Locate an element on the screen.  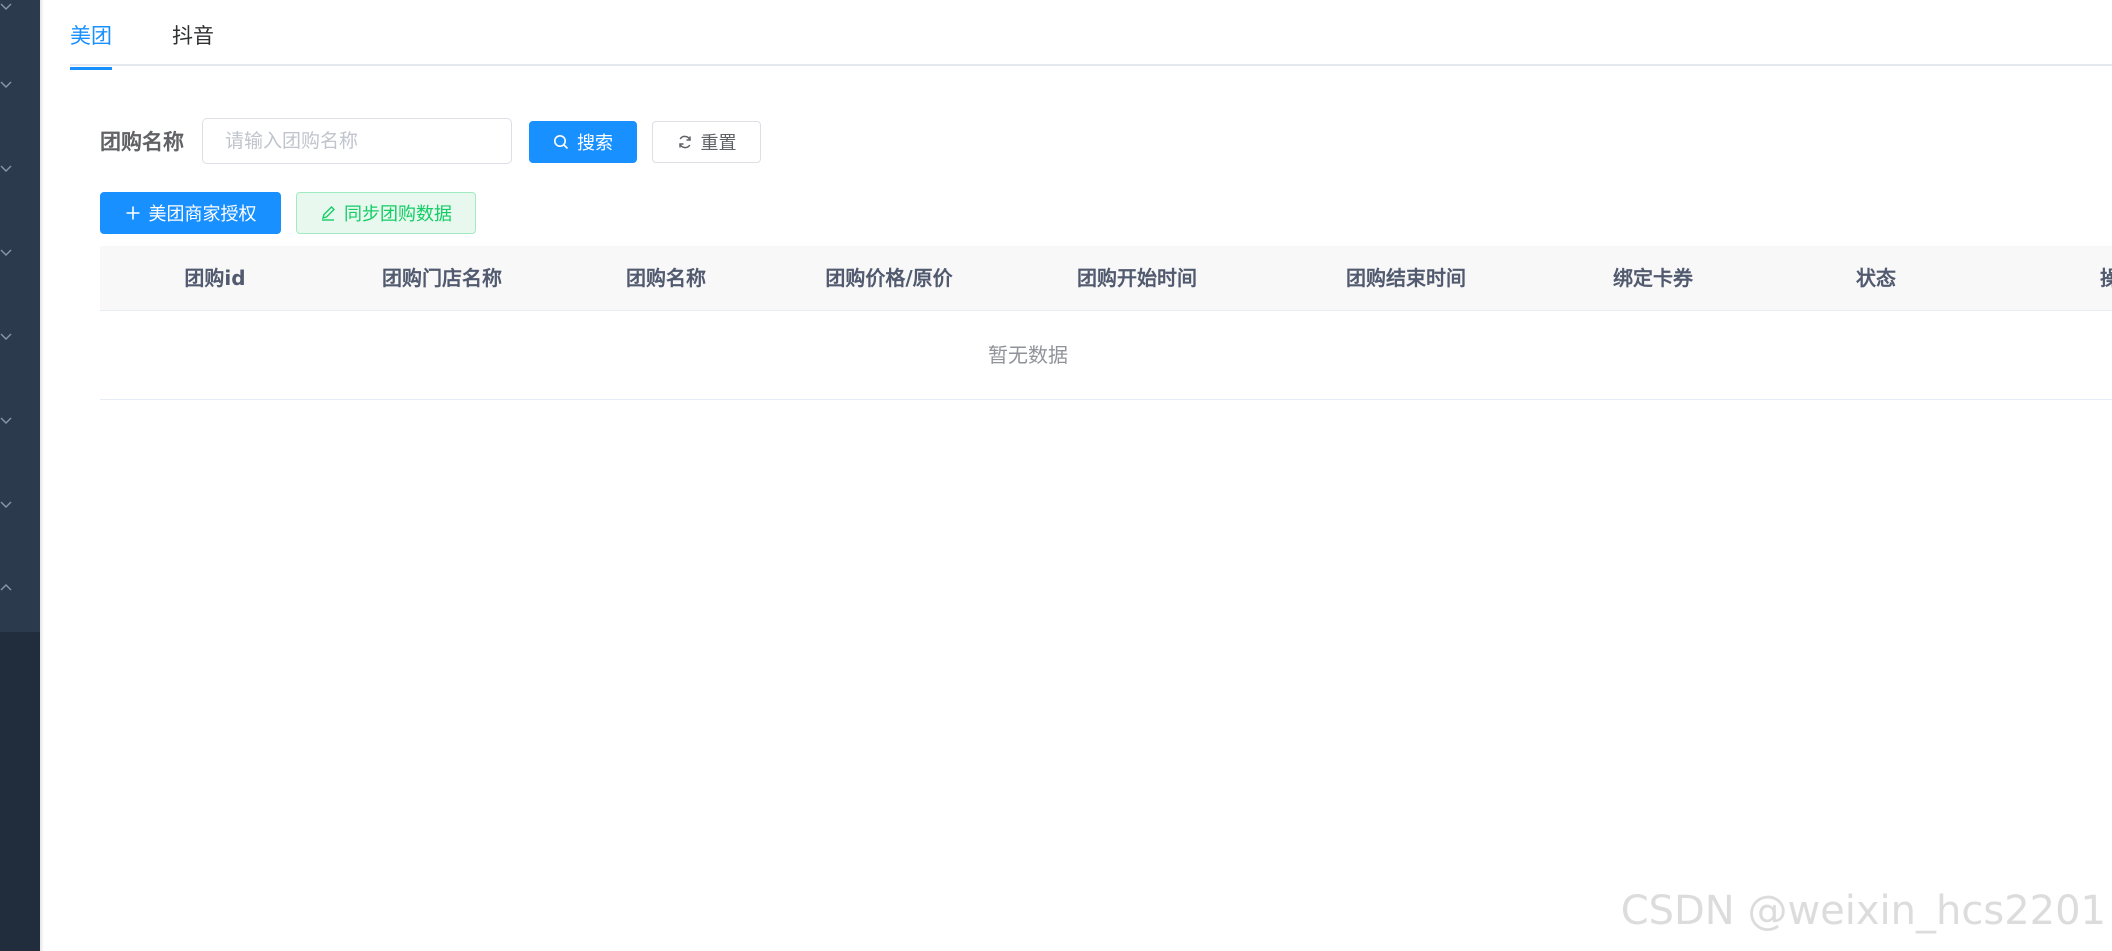
column-header-status: 状态 is located at coordinates (1876, 278).